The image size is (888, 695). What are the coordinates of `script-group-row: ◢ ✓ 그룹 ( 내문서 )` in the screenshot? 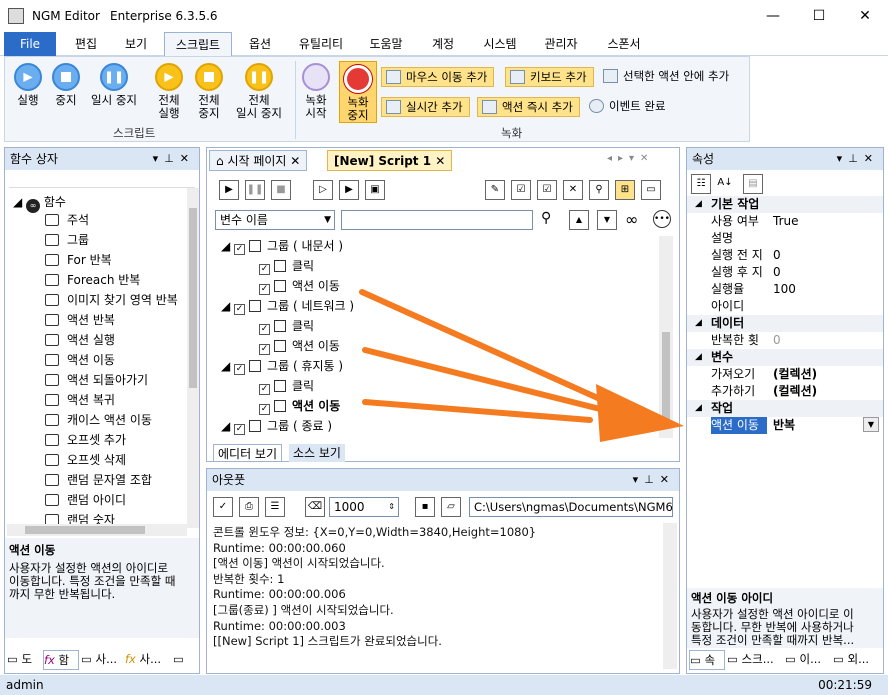 It's located at (282, 246).